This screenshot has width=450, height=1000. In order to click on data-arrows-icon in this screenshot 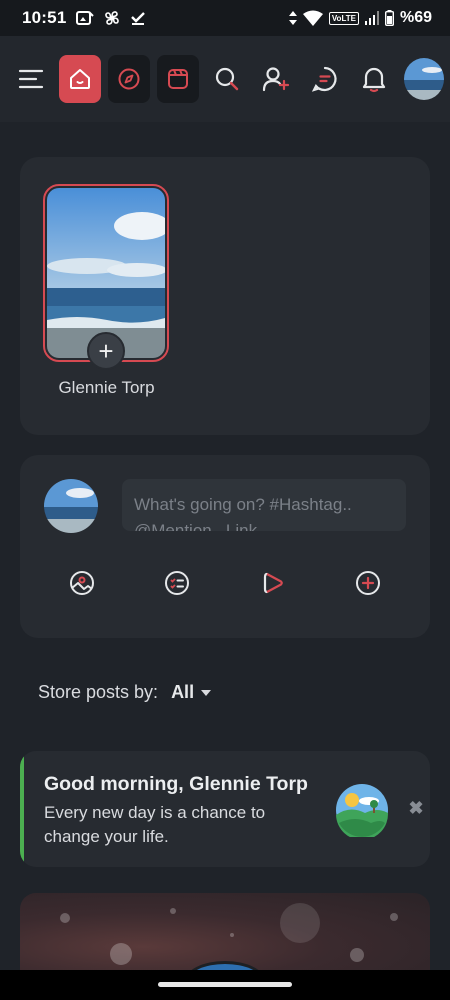, I will do `click(292, 18)`.